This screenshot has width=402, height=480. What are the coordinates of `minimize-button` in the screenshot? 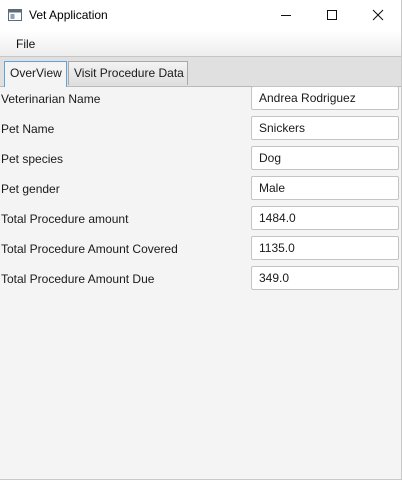 It's located at (286, 15).